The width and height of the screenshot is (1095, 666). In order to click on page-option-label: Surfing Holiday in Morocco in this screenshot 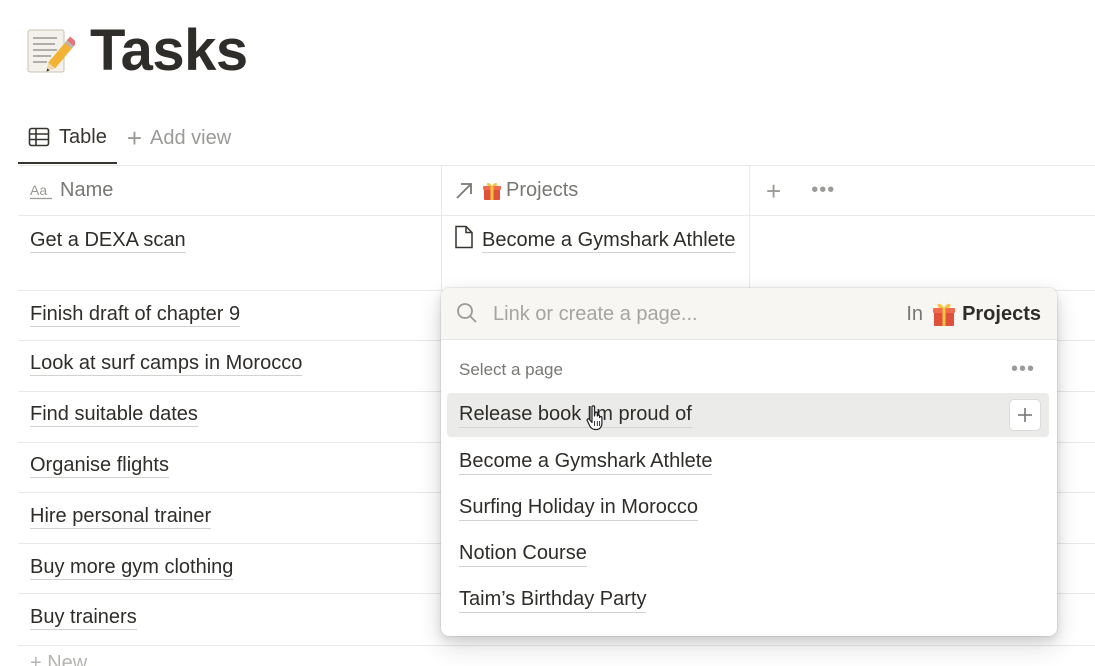, I will do `click(578, 508)`.